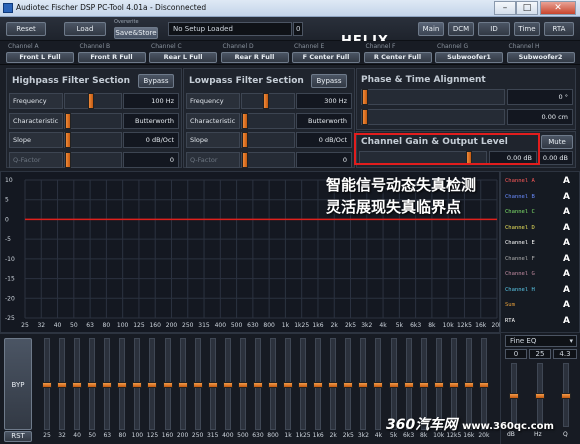 The height and width of the screenshot is (444, 580). I want to click on highpass-row-value: 0, so click(151, 159).